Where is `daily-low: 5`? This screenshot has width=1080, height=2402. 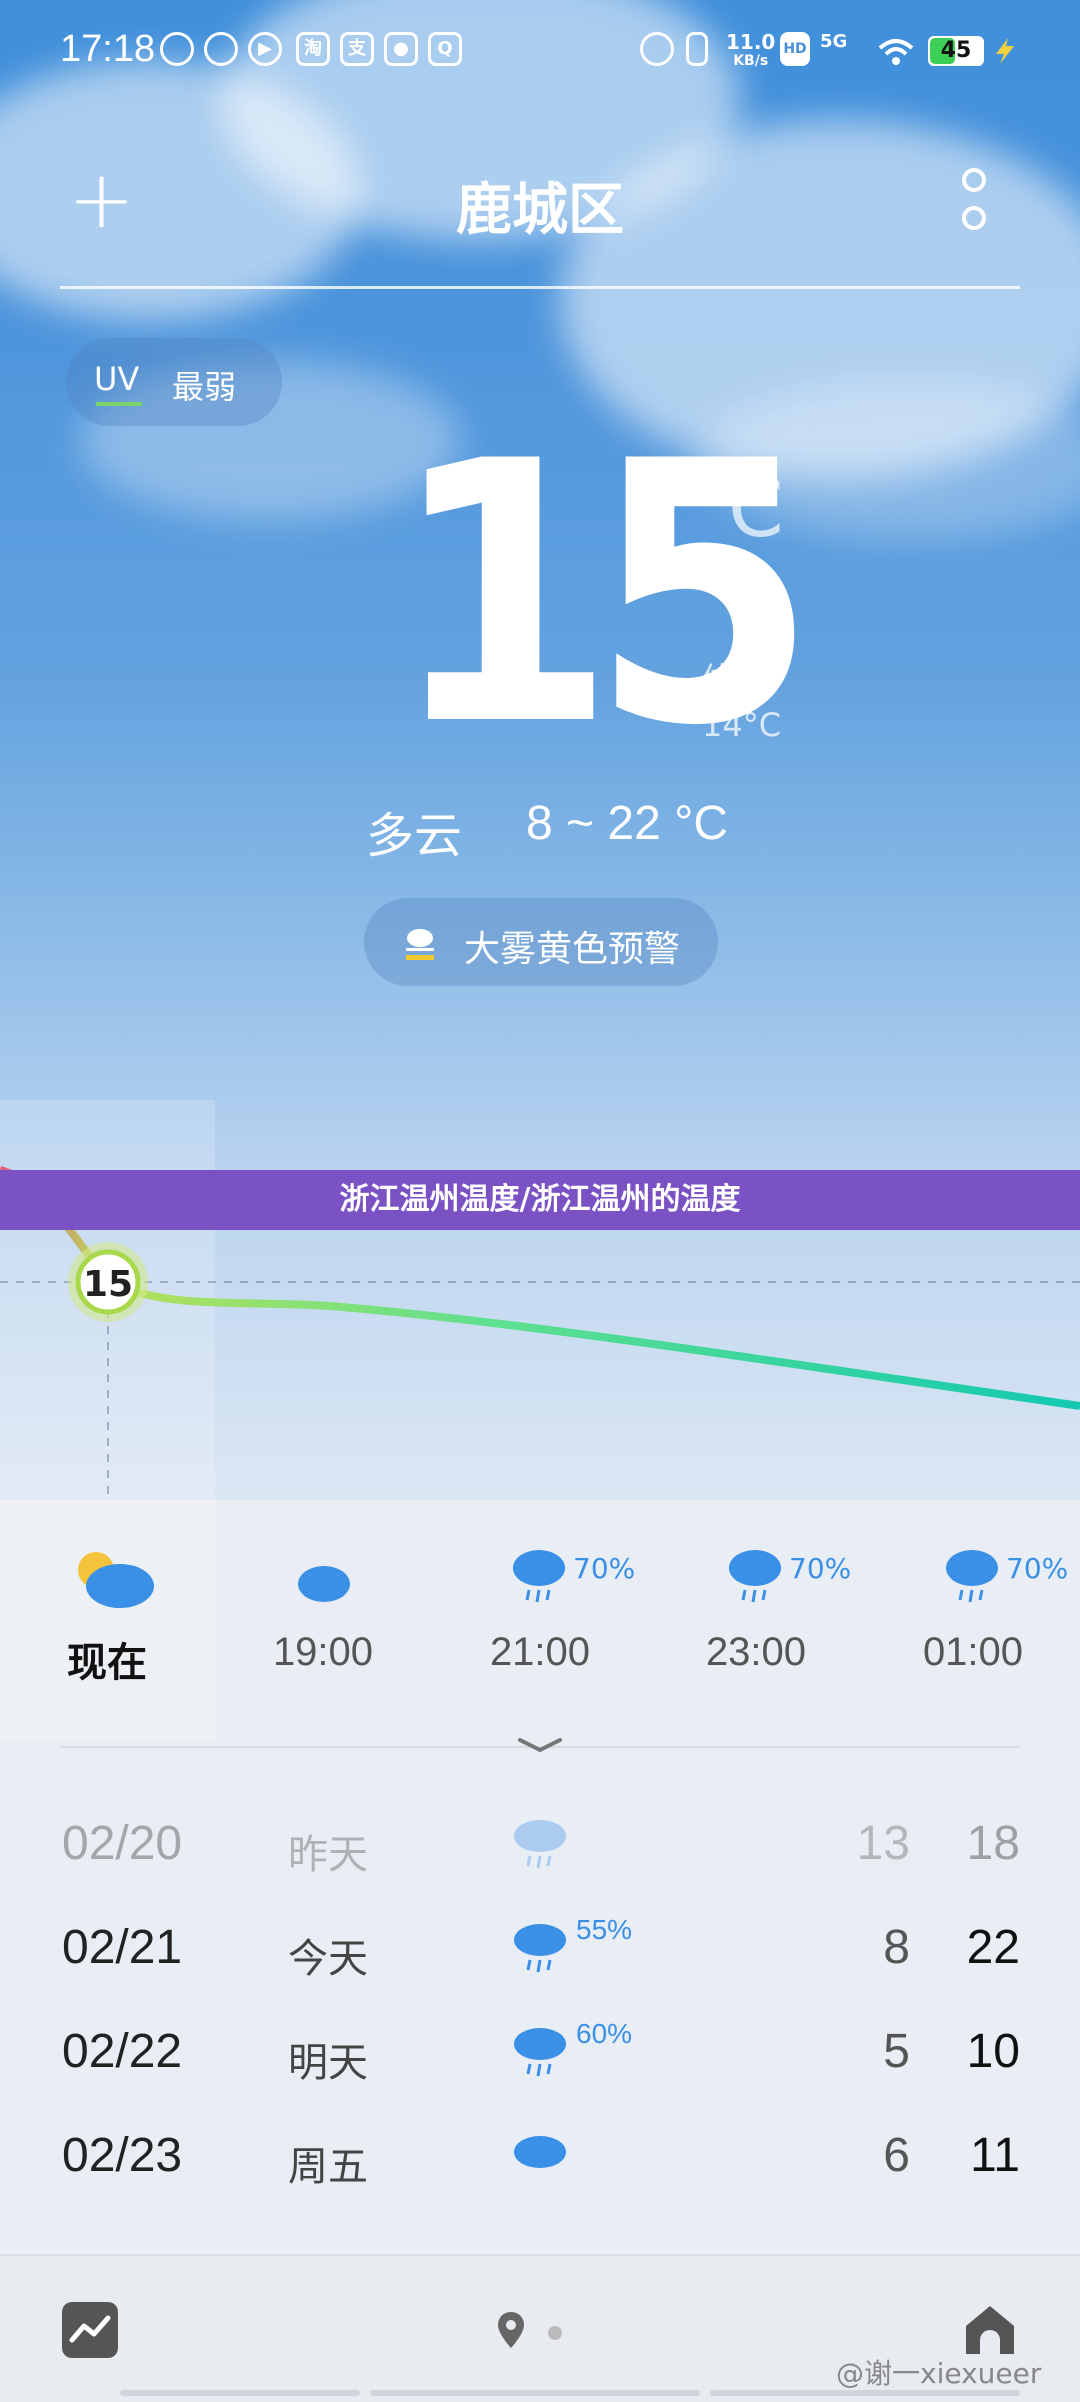 daily-low: 5 is located at coordinates (896, 2051).